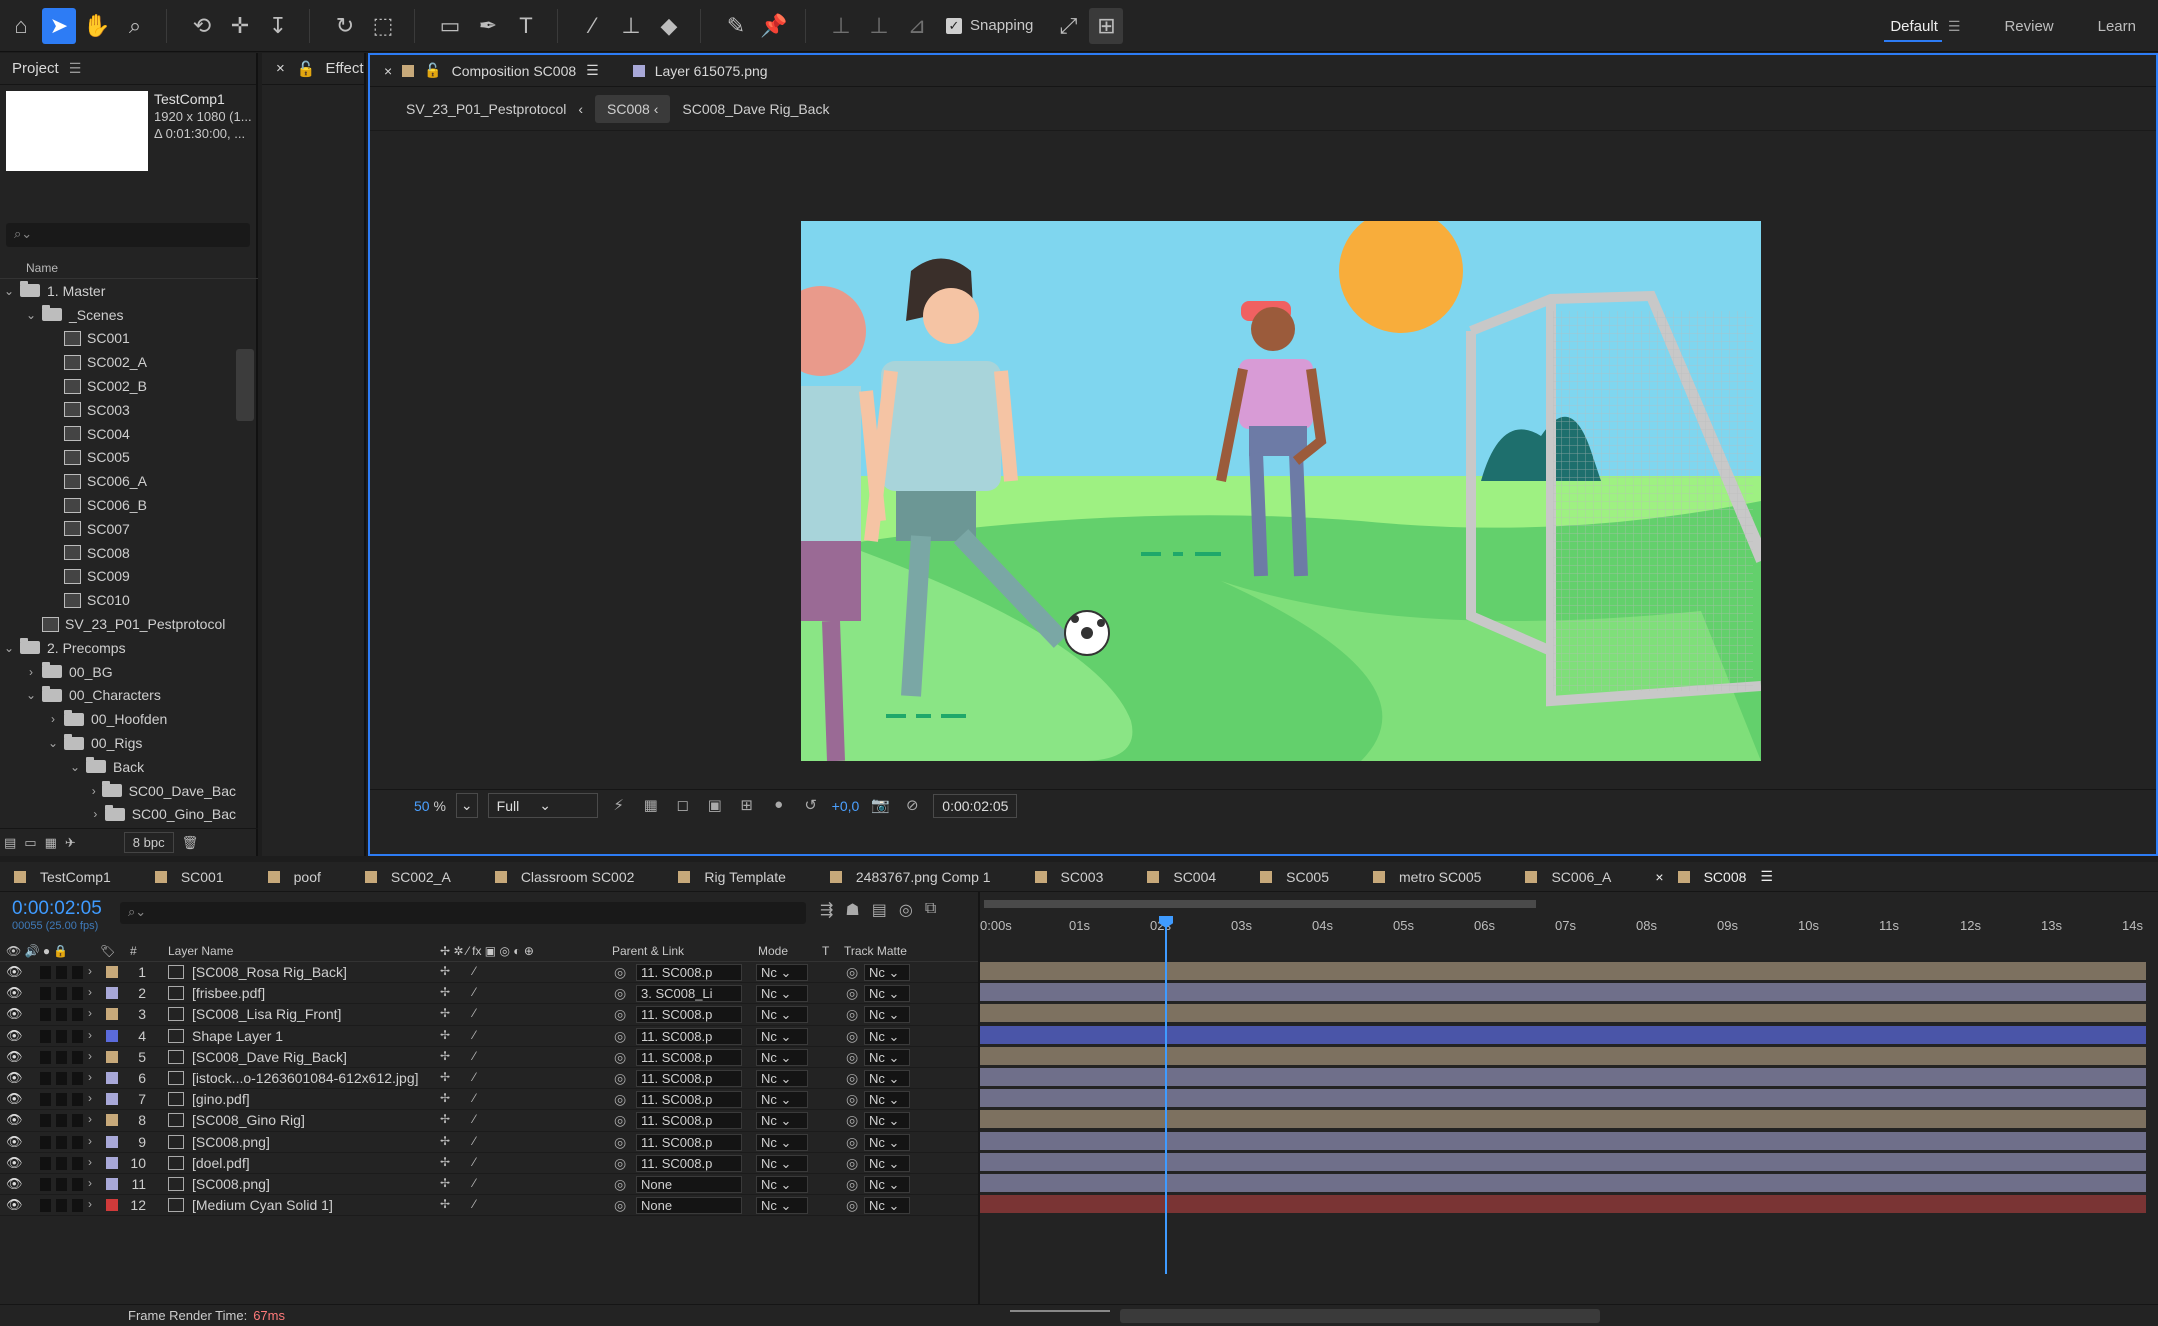 The width and height of the screenshot is (2158, 1326). What do you see at coordinates (278, 26) in the screenshot?
I see `dolly-camera-icon: ↧` at bounding box center [278, 26].